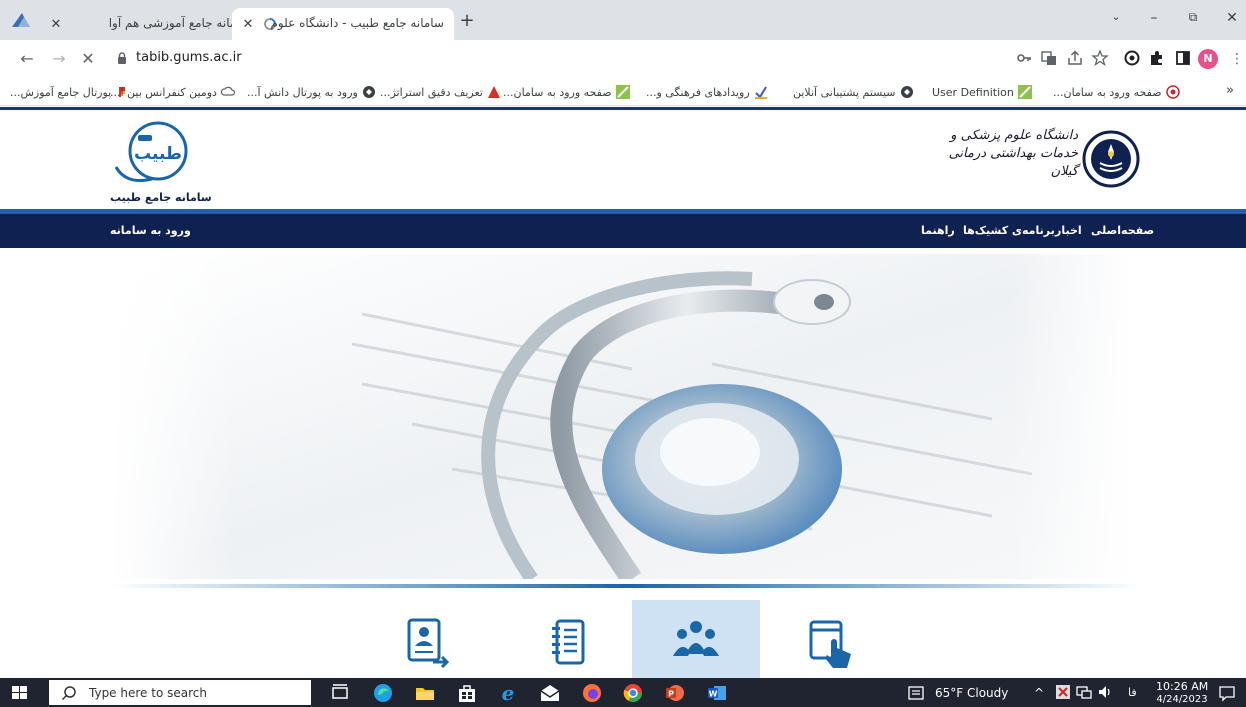 This screenshot has width=1246, height=707. What do you see at coordinates (1193, 17) in the screenshot?
I see `restore-icon: ⧉` at bounding box center [1193, 17].